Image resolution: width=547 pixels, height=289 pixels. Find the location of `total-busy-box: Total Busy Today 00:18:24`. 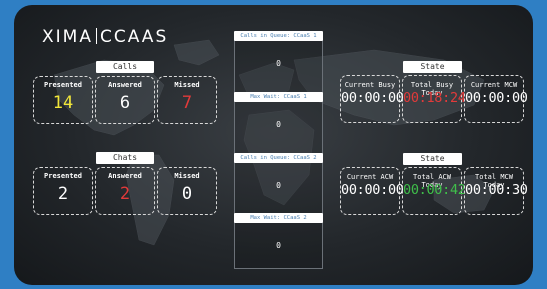

total-busy-box: Total Busy Today 00:18:24 is located at coordinates (434, 99).